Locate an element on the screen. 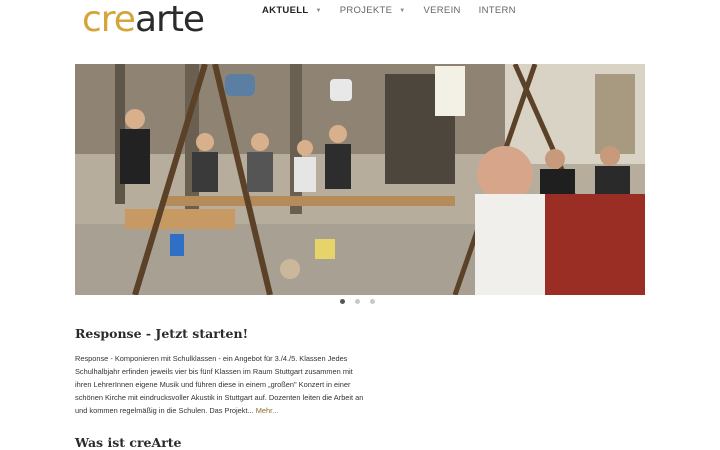 The height and width of the screenshot is (450, 720). article-title: Response - Jetzt starten! is located at coordinates (161, 333).